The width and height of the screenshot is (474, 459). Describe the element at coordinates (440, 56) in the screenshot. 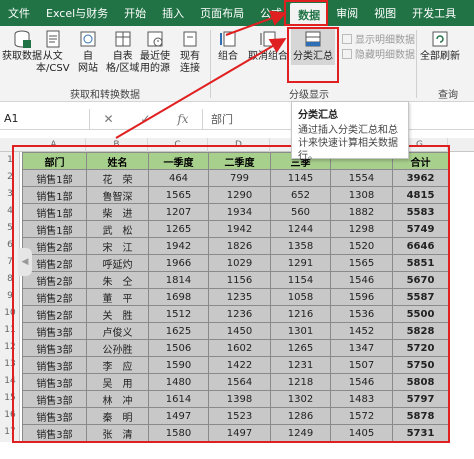

I see `refresh-all-label: 全部刷新` at that location.